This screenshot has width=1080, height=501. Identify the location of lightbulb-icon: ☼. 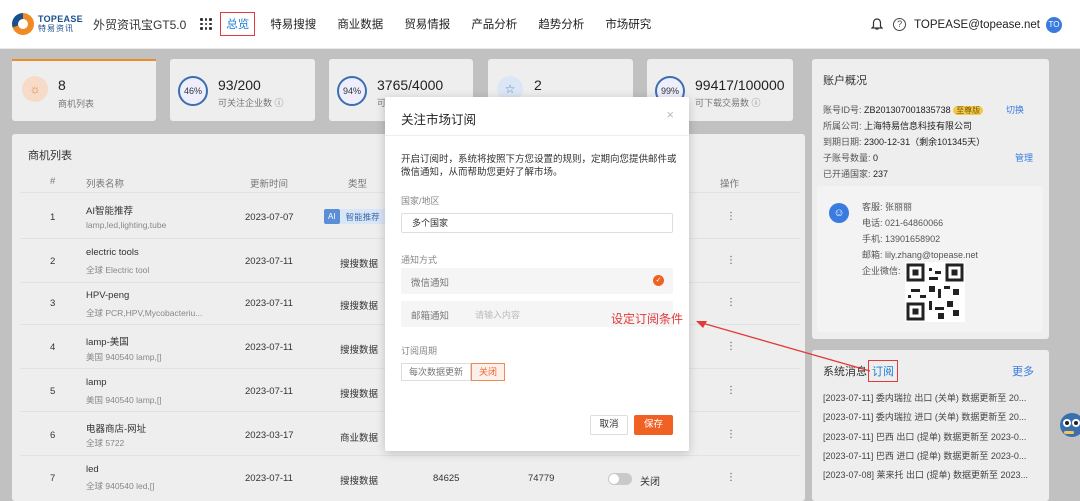
(35, 89).